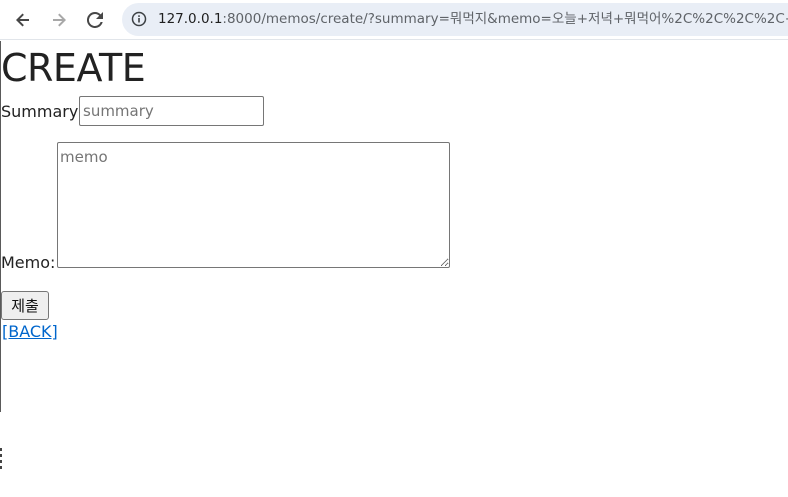 This screenshot has height=497, width=788. What do you see at coordinates (73, 68) in the screenshot?
I see `page-title: CREATE` at bounding box center [73, 68].